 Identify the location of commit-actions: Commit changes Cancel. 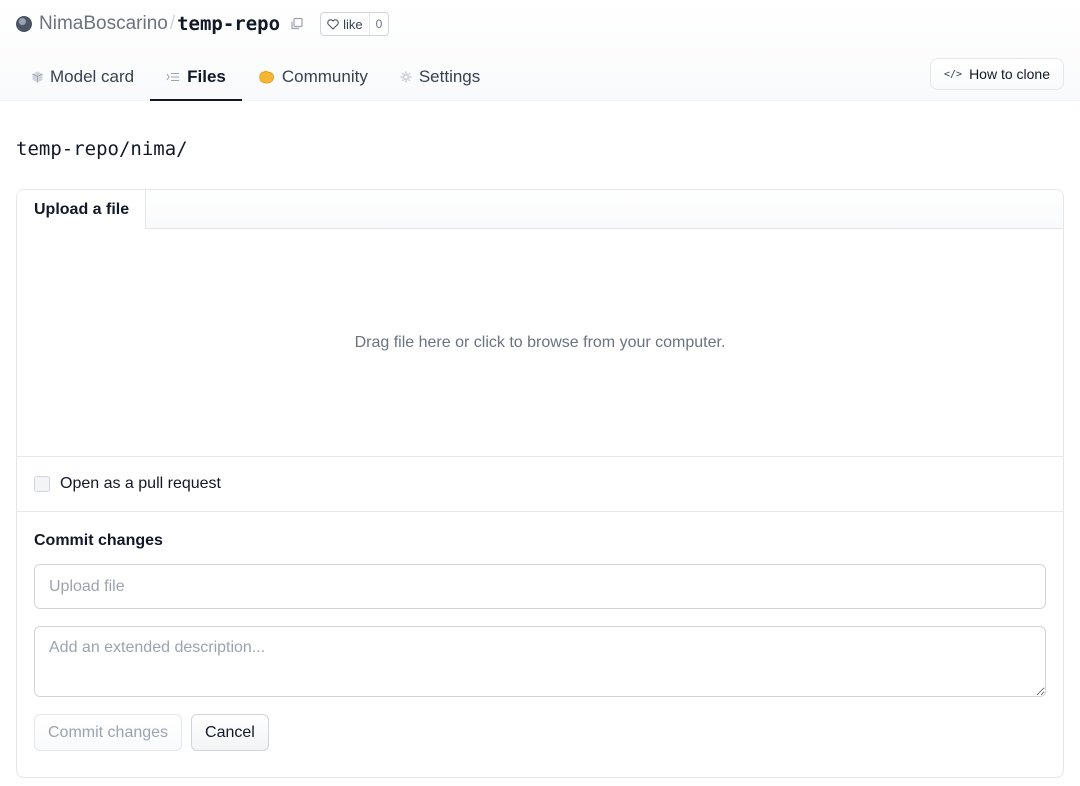
(540, 732).